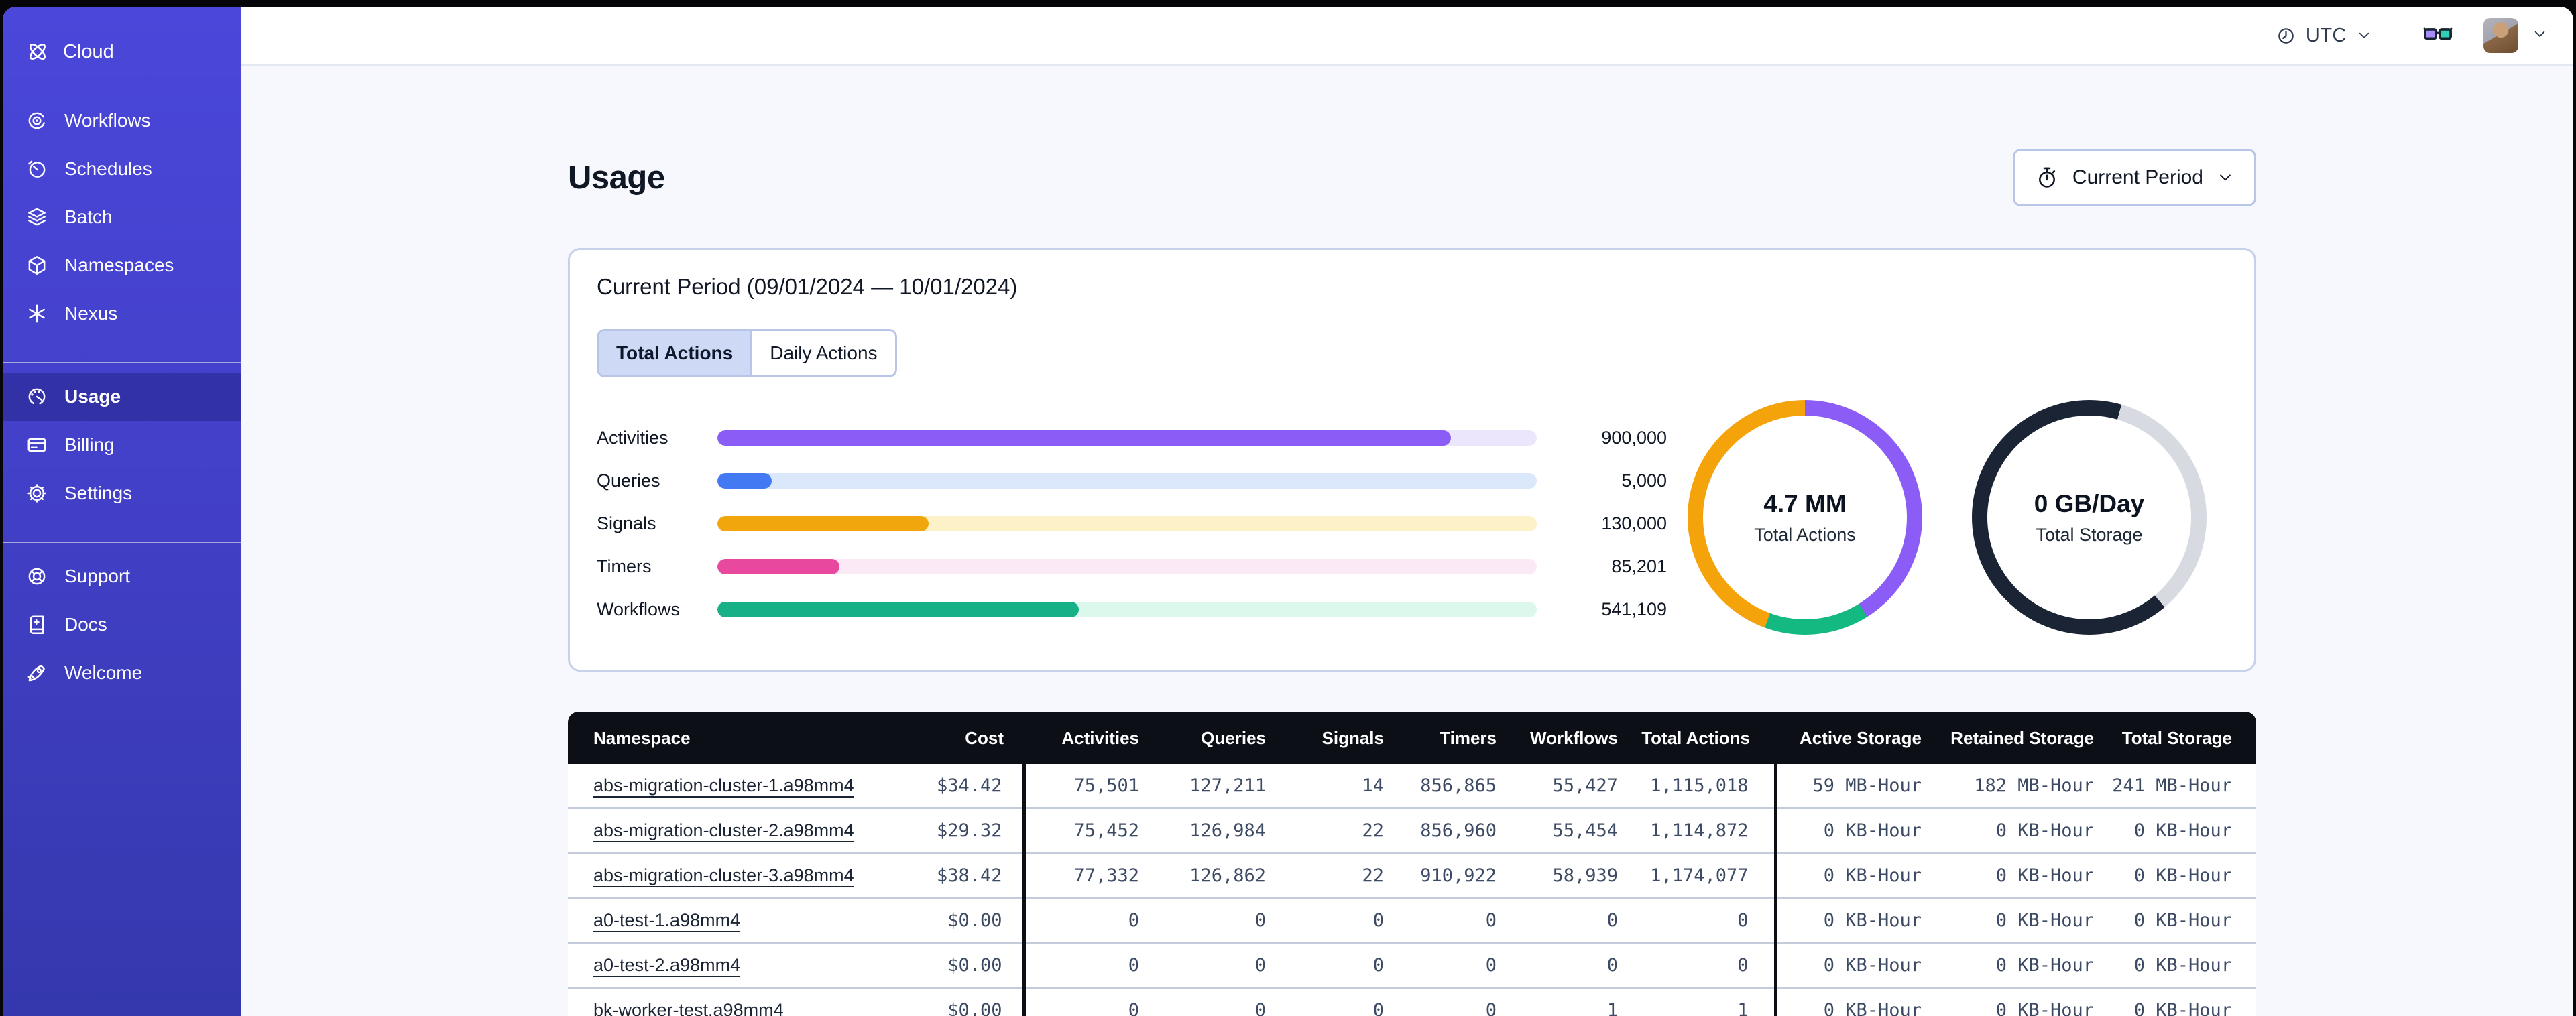  Describe the element at coordinates (2500, 35) in the screenshot. I see `user-avatar` at that location.